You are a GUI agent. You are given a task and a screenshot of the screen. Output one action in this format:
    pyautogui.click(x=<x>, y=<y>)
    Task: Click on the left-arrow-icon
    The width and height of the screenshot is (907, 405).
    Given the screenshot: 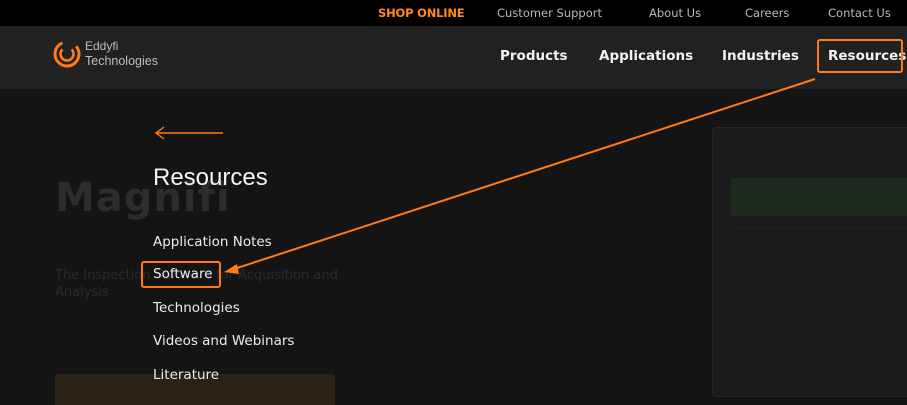 What is the action you would take?
    pyautogui.click(x=189, y=133)
    